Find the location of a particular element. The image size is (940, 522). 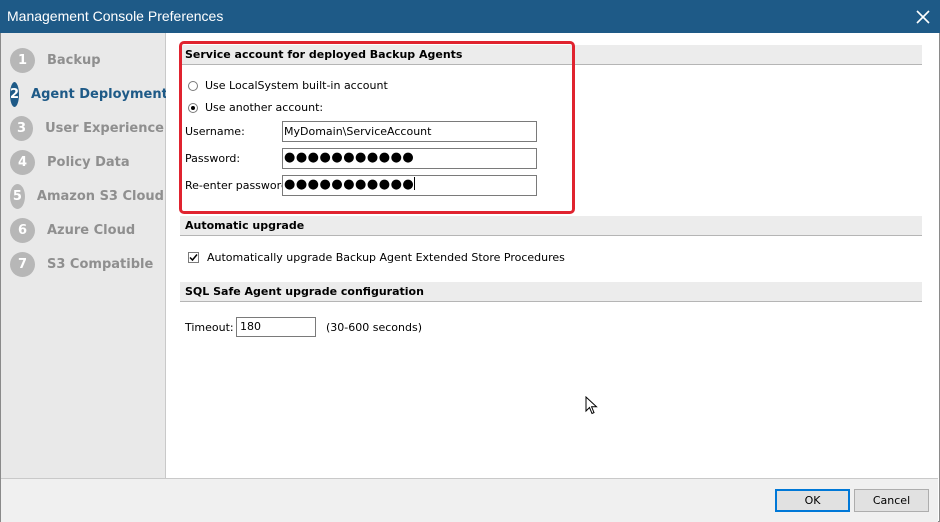

sidebar-item-label: User Experience is located at coordinates (104, 128).